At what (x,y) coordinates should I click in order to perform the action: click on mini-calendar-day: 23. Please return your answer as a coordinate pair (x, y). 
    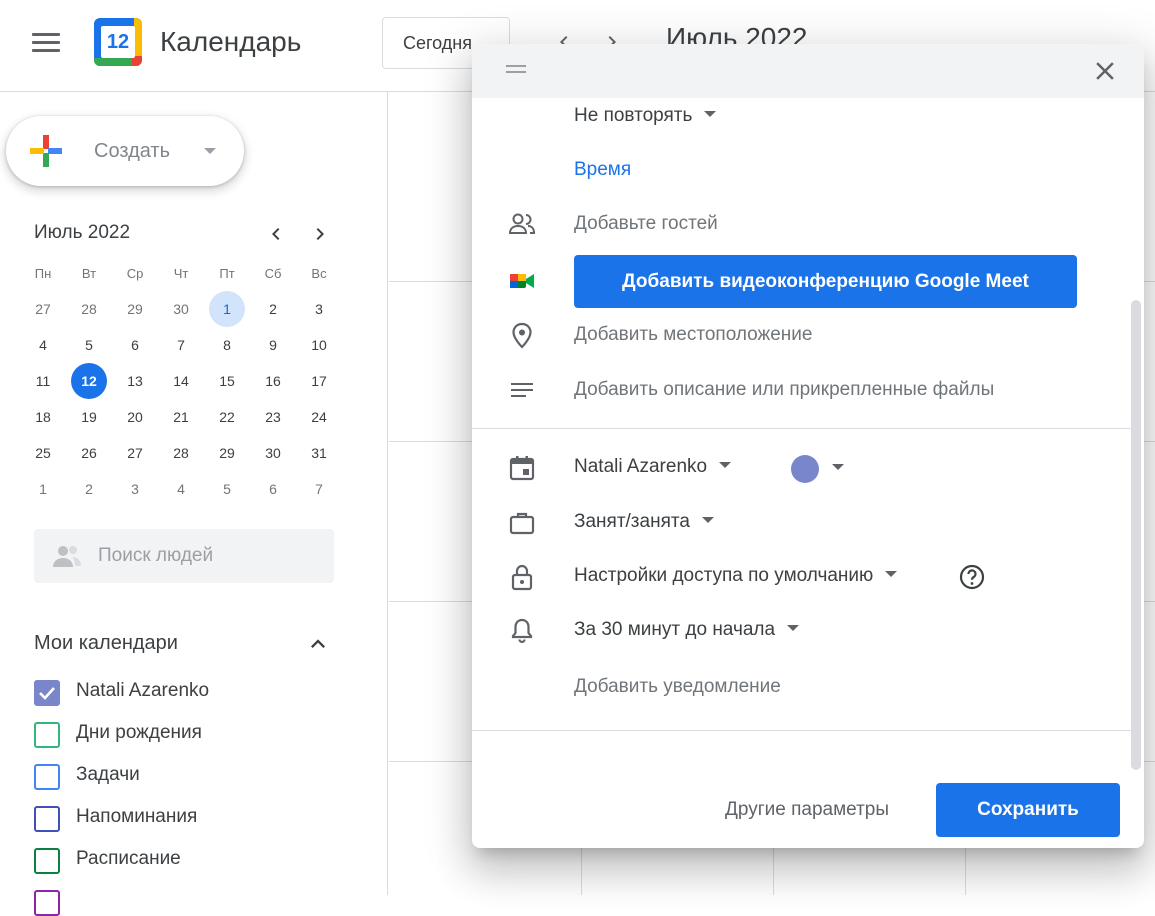
    Looking at the image, I should click on (273, 417).